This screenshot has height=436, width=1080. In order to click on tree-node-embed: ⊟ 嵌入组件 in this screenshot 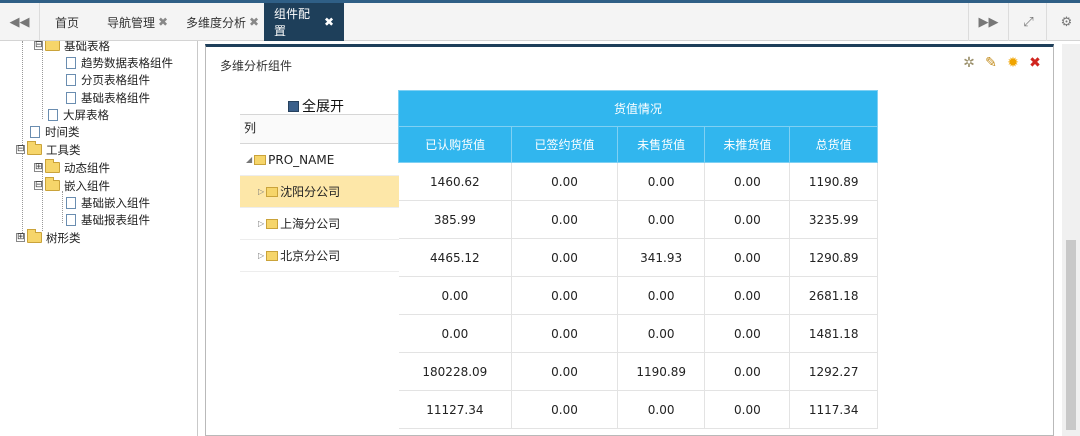, I will do `click(72, 185)`.